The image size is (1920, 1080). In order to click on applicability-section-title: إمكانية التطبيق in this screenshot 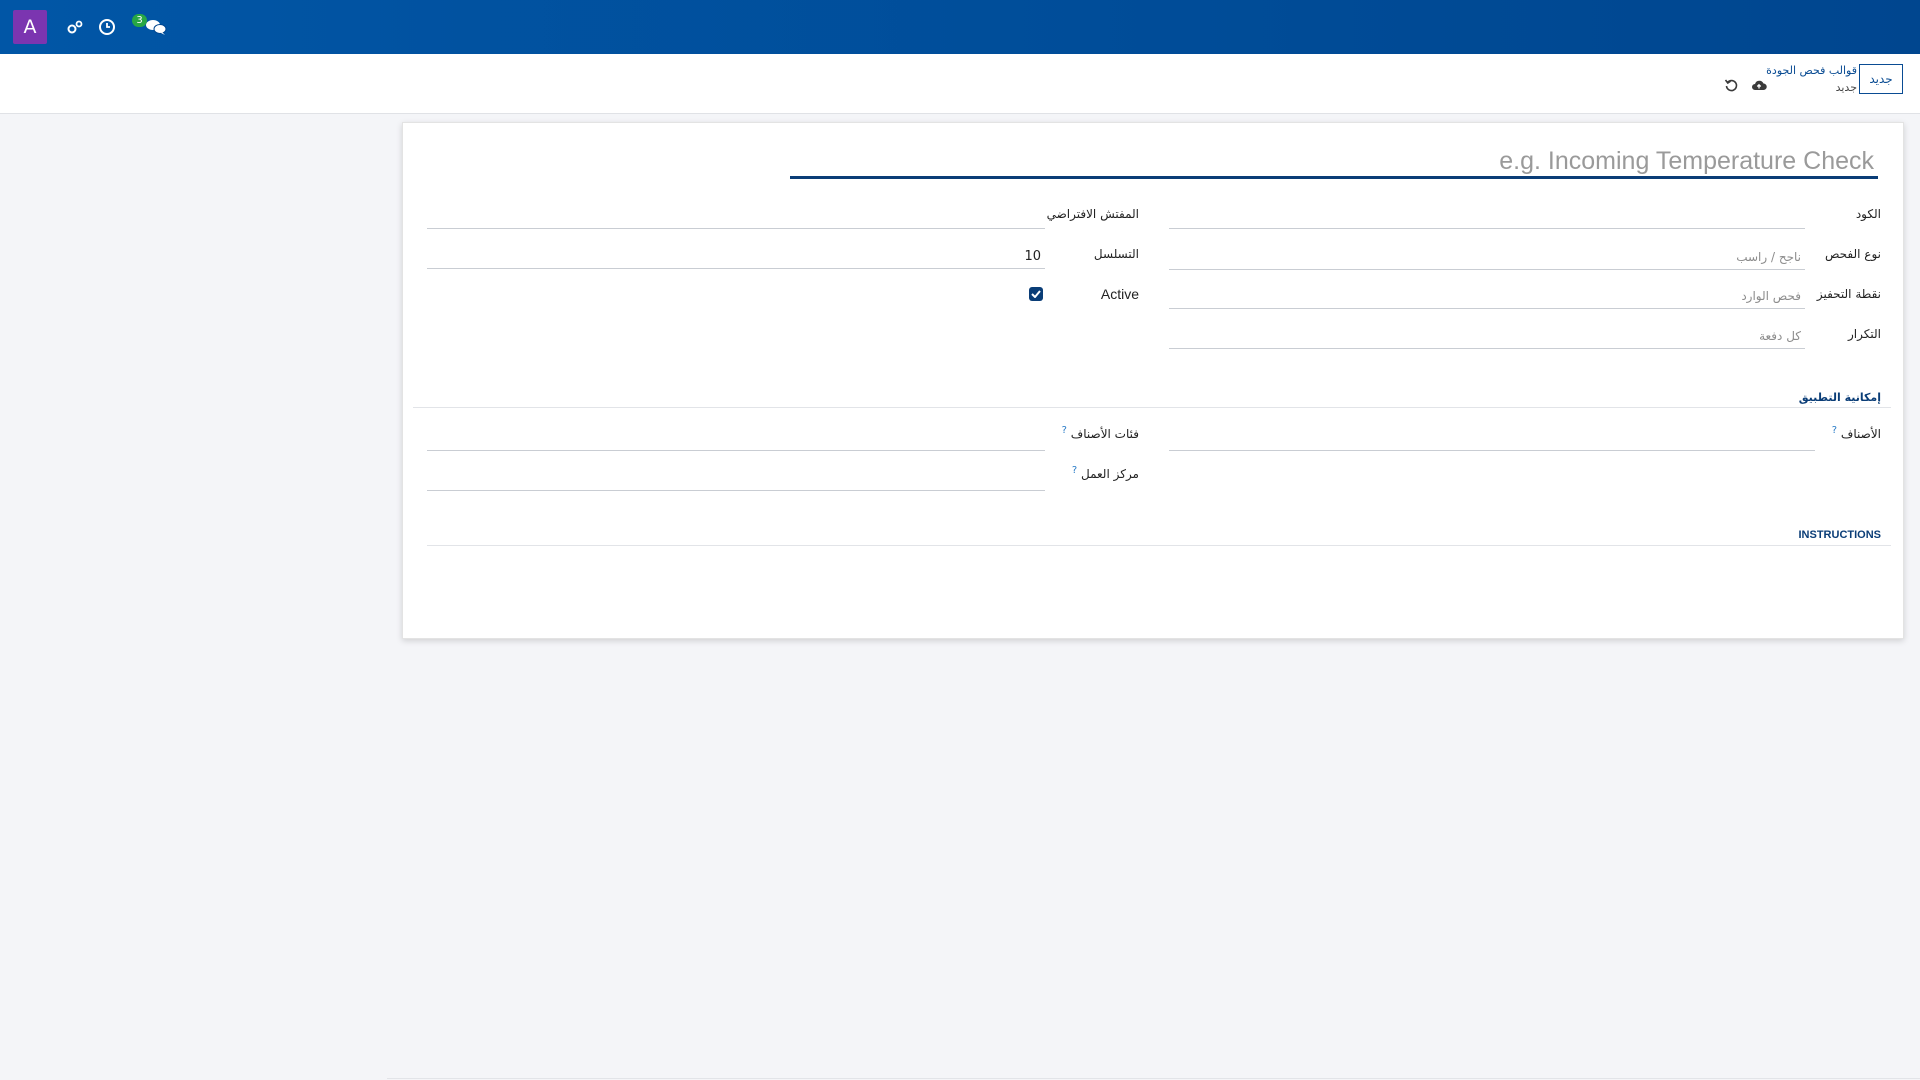, I will do `click(1839, 397)`.